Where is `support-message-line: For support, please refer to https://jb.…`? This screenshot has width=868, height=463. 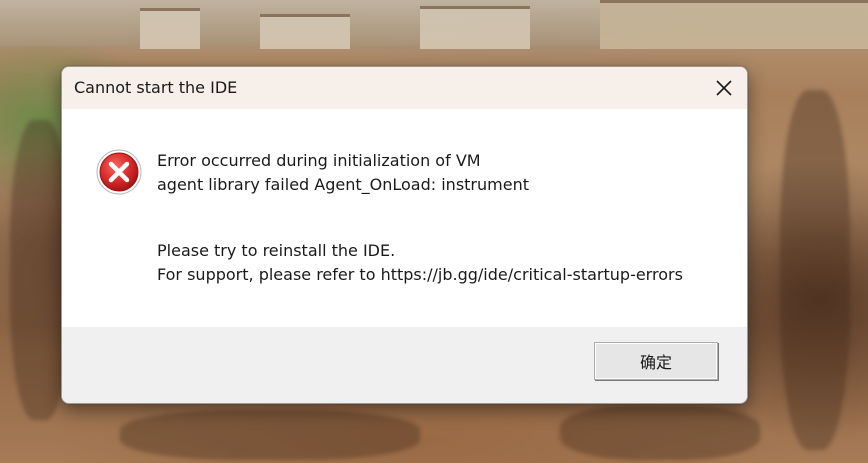
support-message-line: For support, please refer to https://jb.… is located at coordinates (420, 274).